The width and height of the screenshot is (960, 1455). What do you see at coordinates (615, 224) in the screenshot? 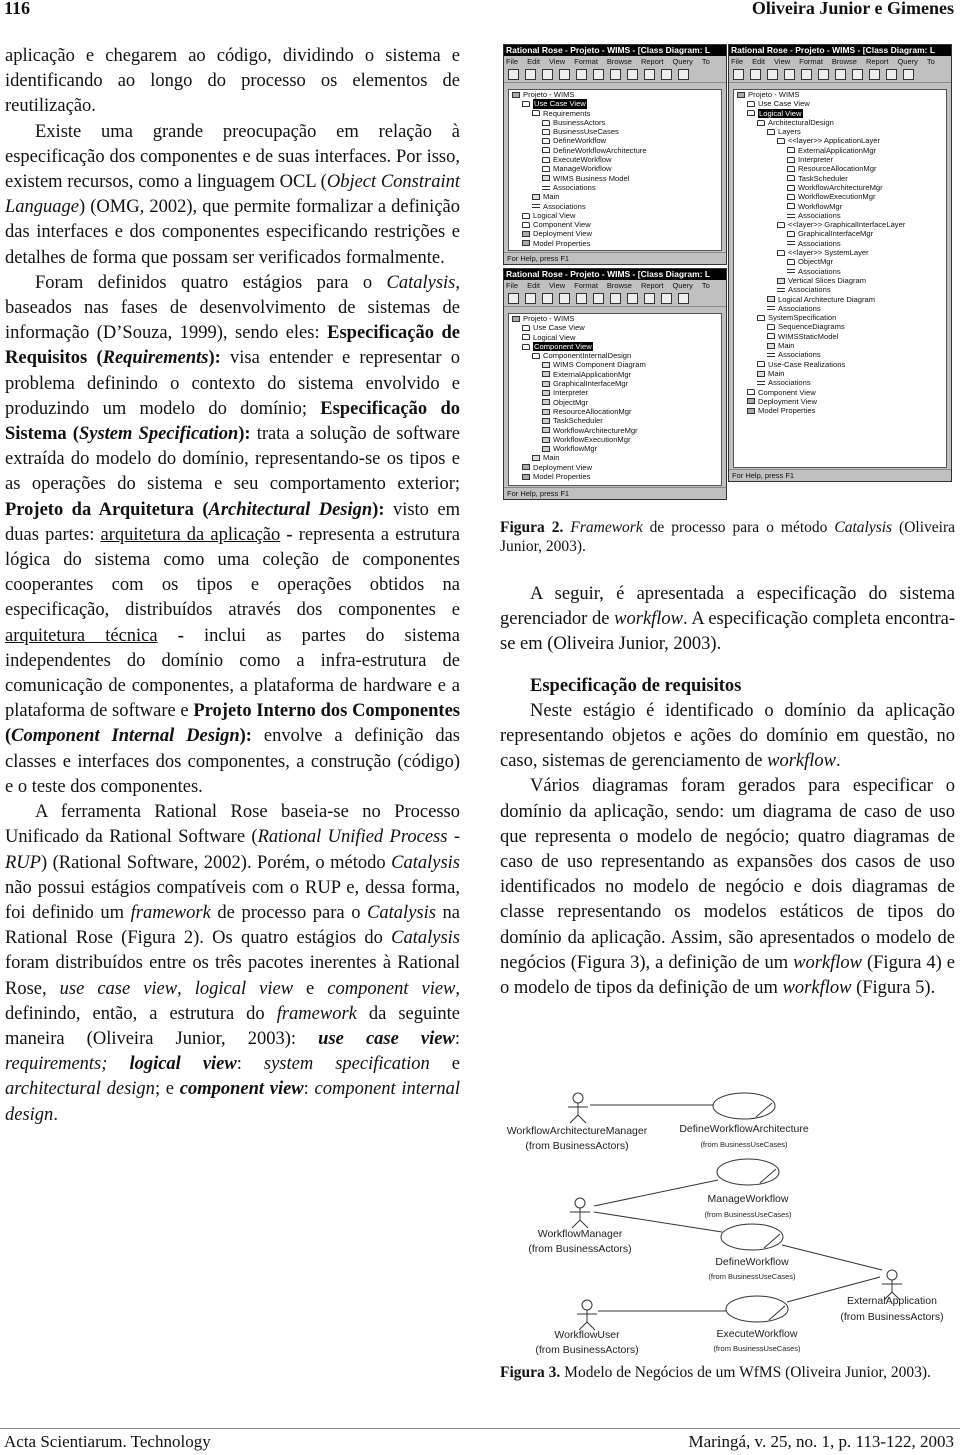
I see `tree-item: Component View` at bounding box center [615, 224].